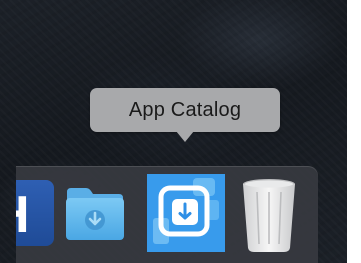  I want to click on tooltip-arrow, so click(185, 136).